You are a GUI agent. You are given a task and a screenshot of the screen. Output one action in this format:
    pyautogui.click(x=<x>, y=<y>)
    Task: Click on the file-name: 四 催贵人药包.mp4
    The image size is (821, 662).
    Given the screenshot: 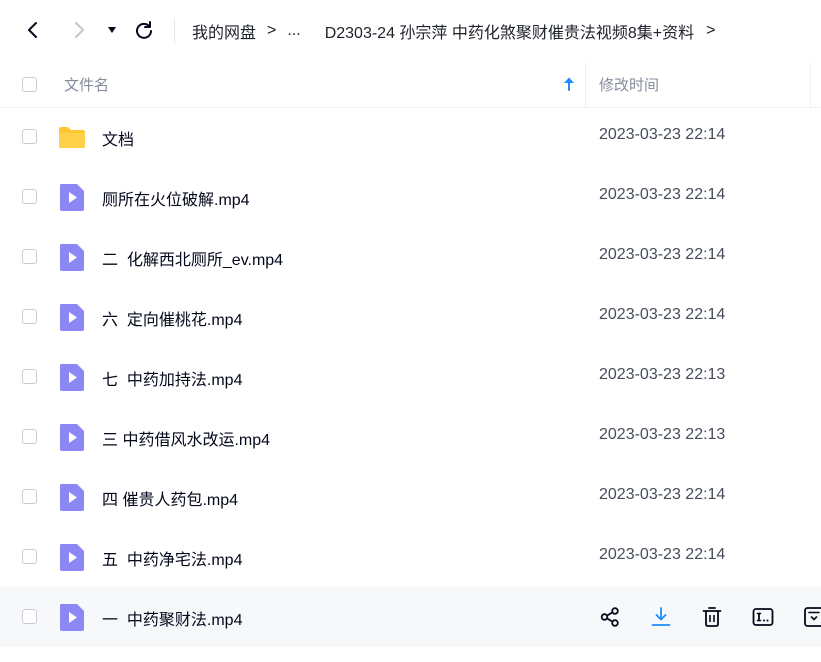 What is the action you would take?
    pyautogui.click(x=170, y=498)
    